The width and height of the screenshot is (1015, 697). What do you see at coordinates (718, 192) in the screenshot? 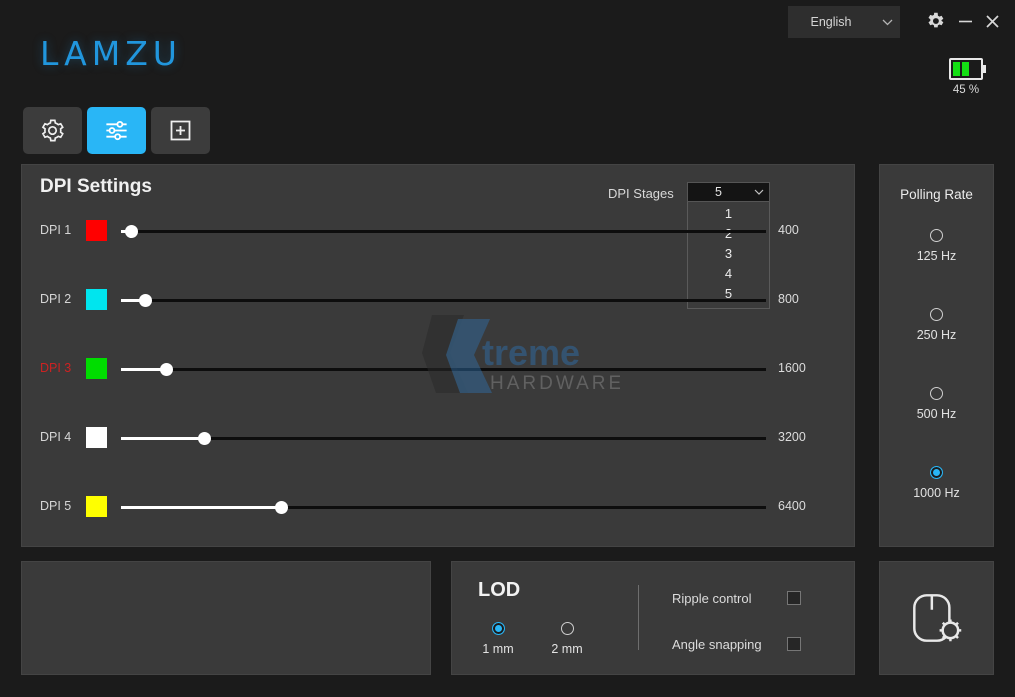
I see `dpi-stages-value: 5` at bounding box center [718, 192].